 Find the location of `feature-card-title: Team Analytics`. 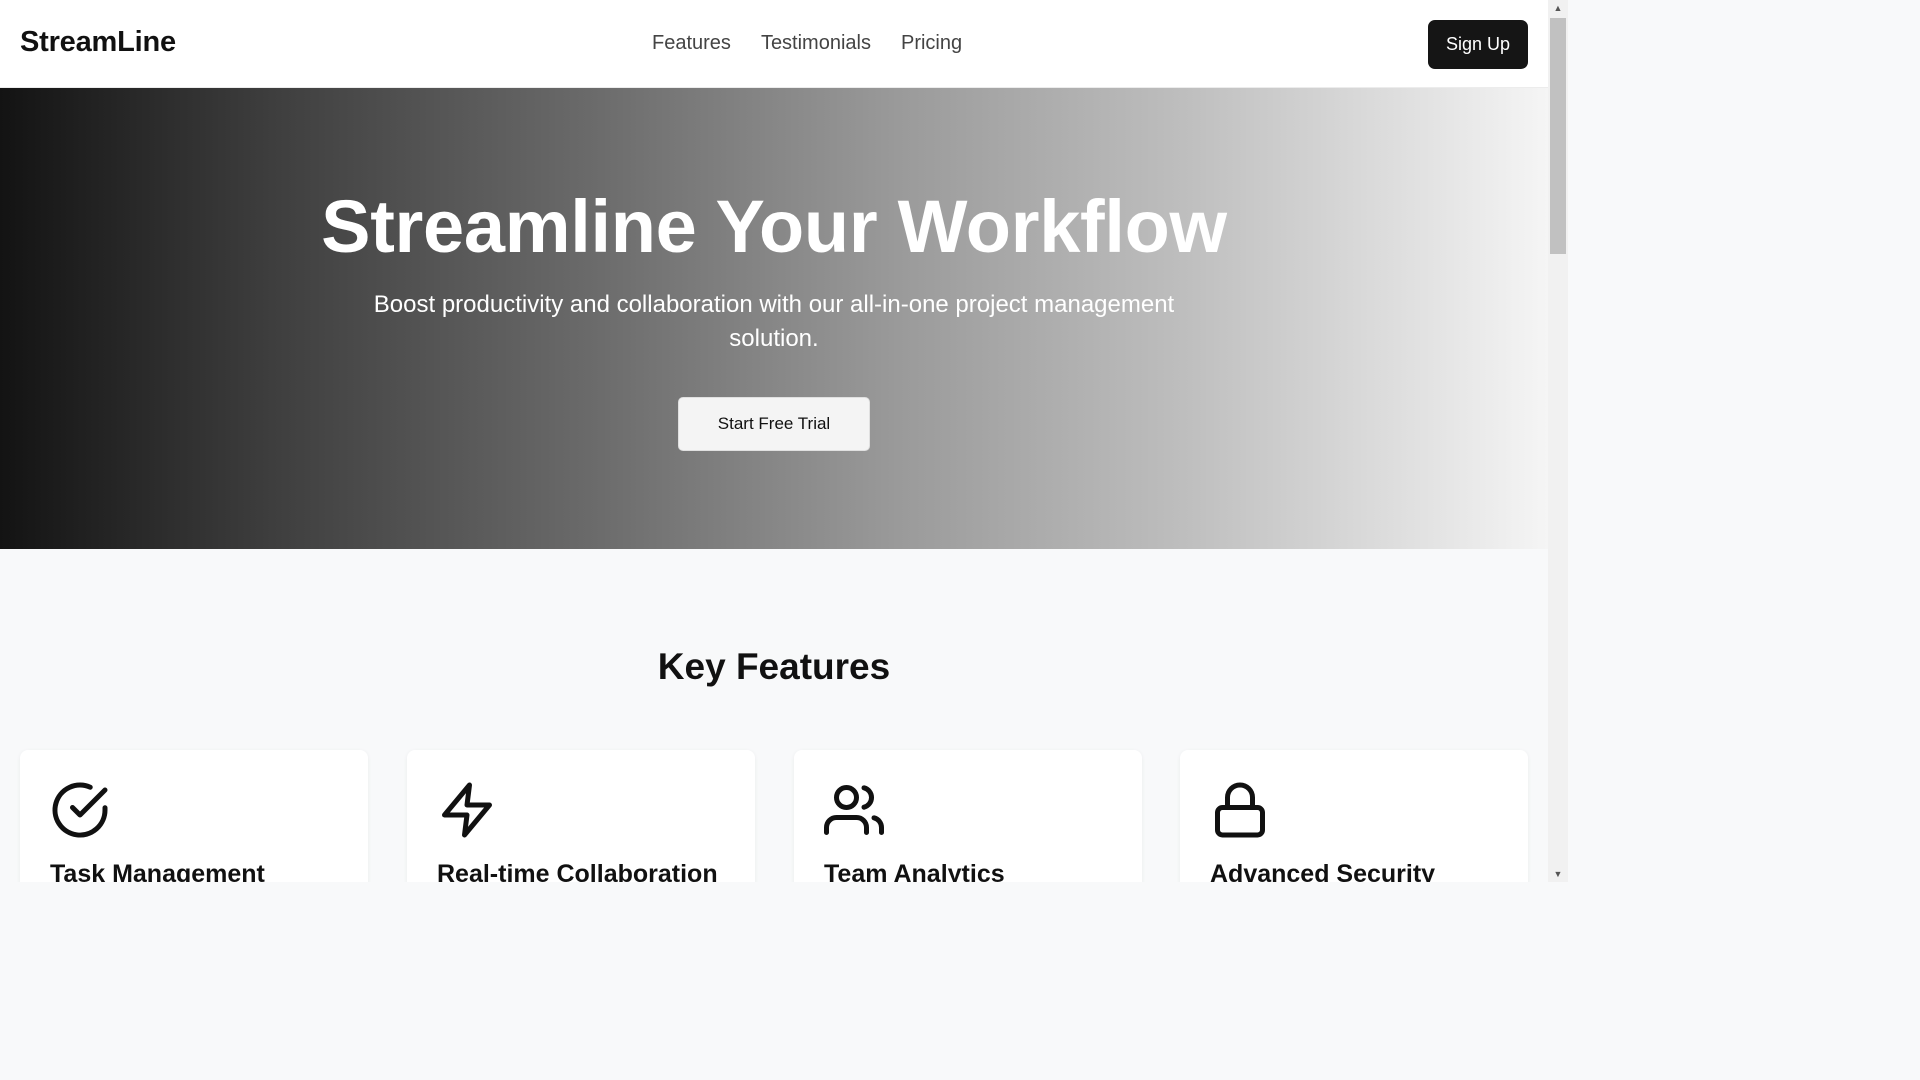

feature-card-title: Team Analytics is located at coordinates (914, 871).